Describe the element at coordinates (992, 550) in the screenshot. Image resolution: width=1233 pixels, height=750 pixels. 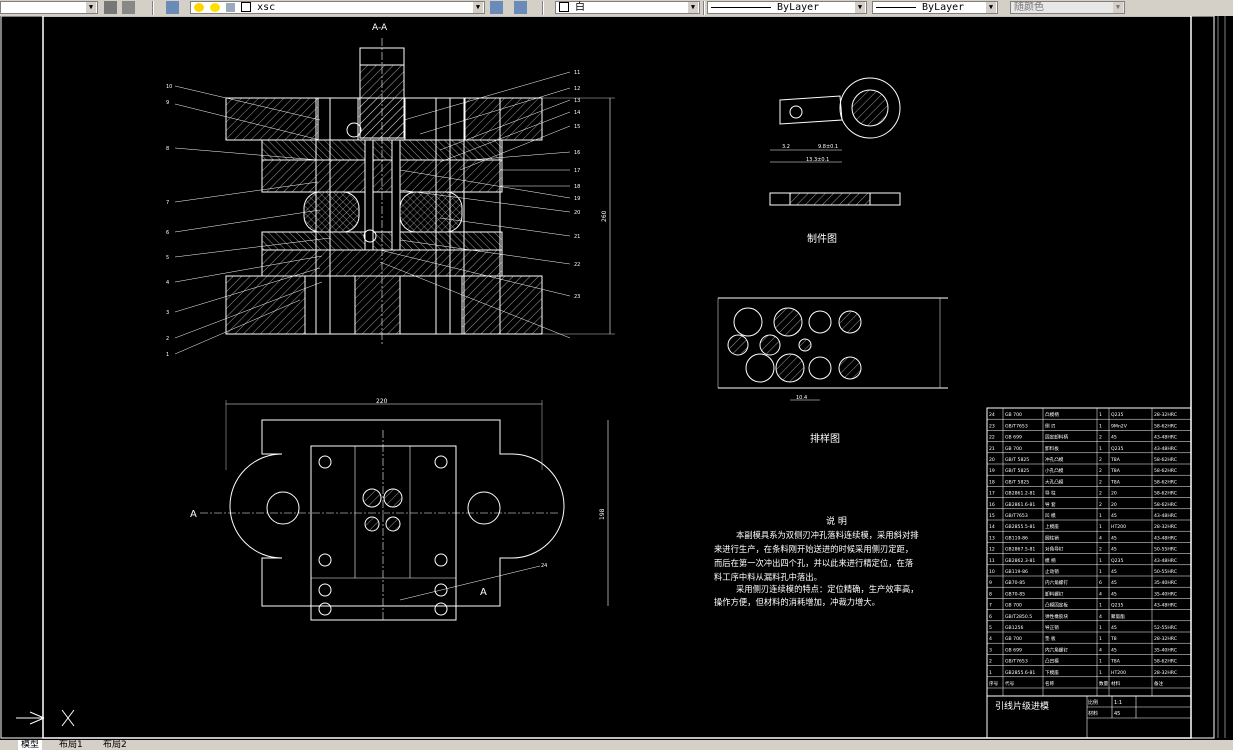
I see `bom-cell: 12` at that location.